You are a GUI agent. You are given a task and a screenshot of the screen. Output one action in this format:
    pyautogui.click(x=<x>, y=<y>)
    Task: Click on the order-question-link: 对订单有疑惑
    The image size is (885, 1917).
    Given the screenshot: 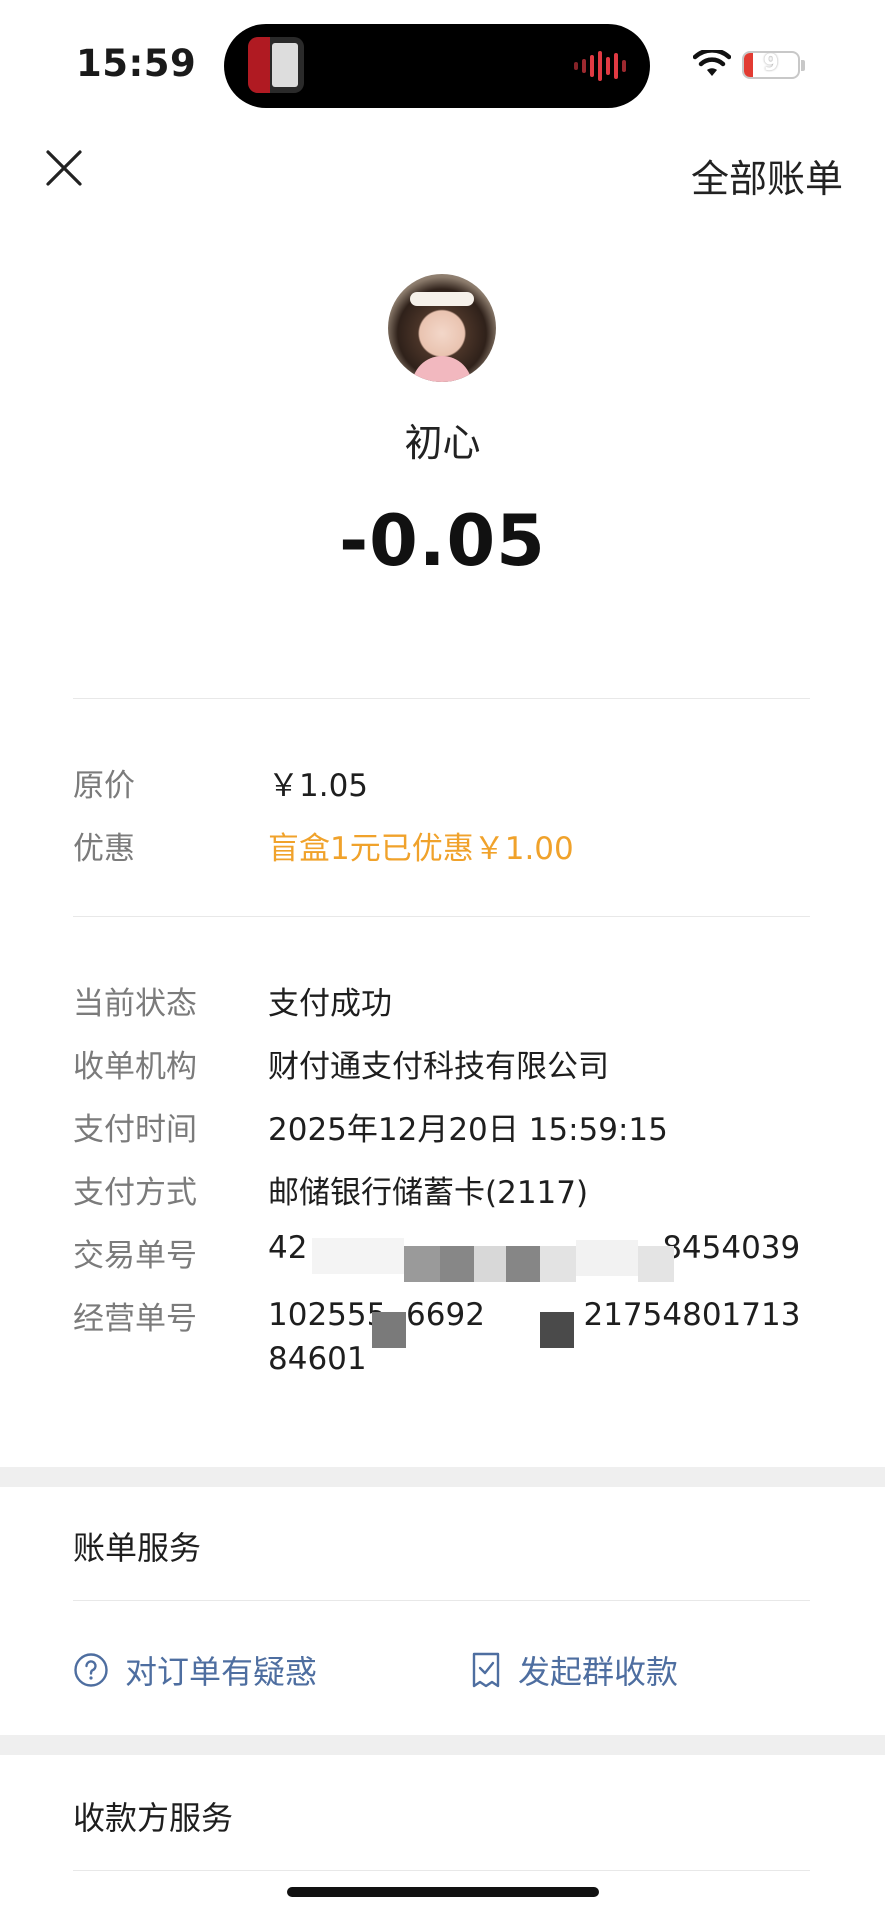 What is the action you would take?
    pyautogui.click(x=195, y=1670)
    